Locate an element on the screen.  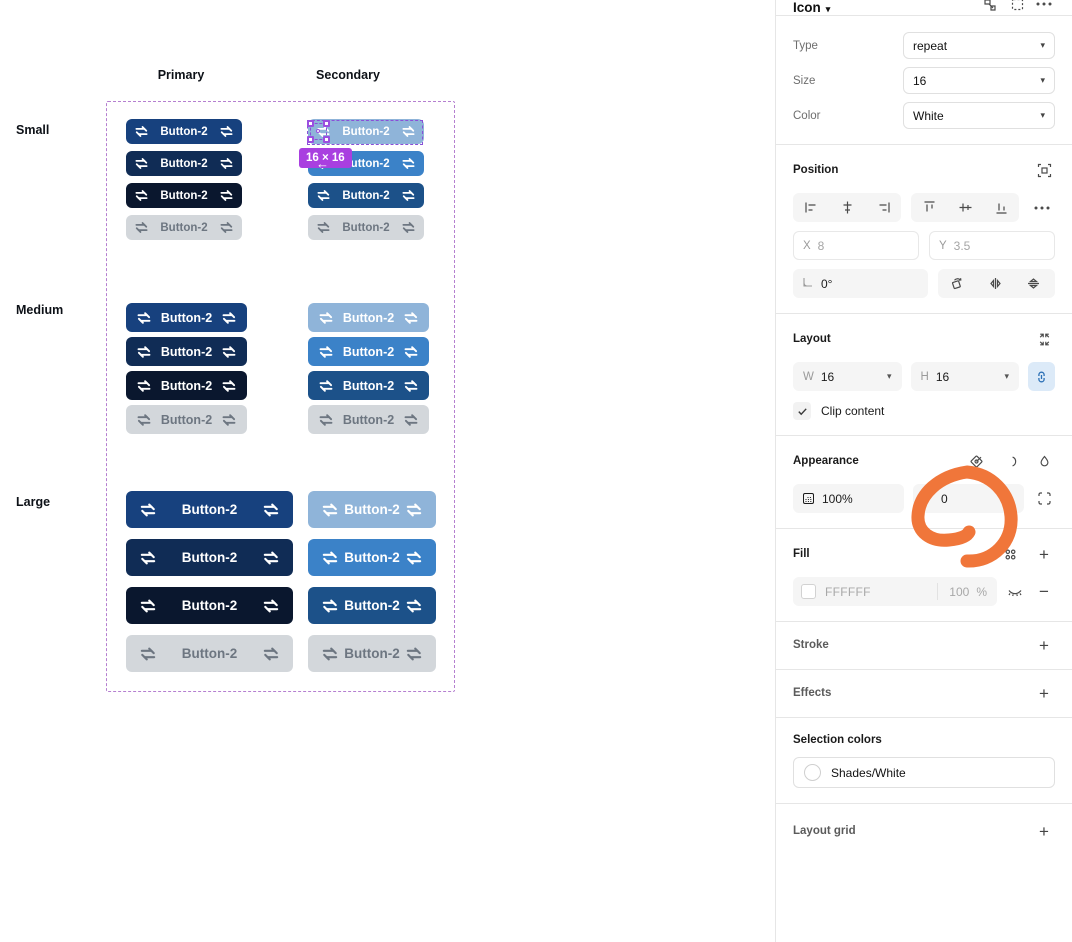
fill-color-input: FFFFFF 100 % is located at coordinates (895, 591).